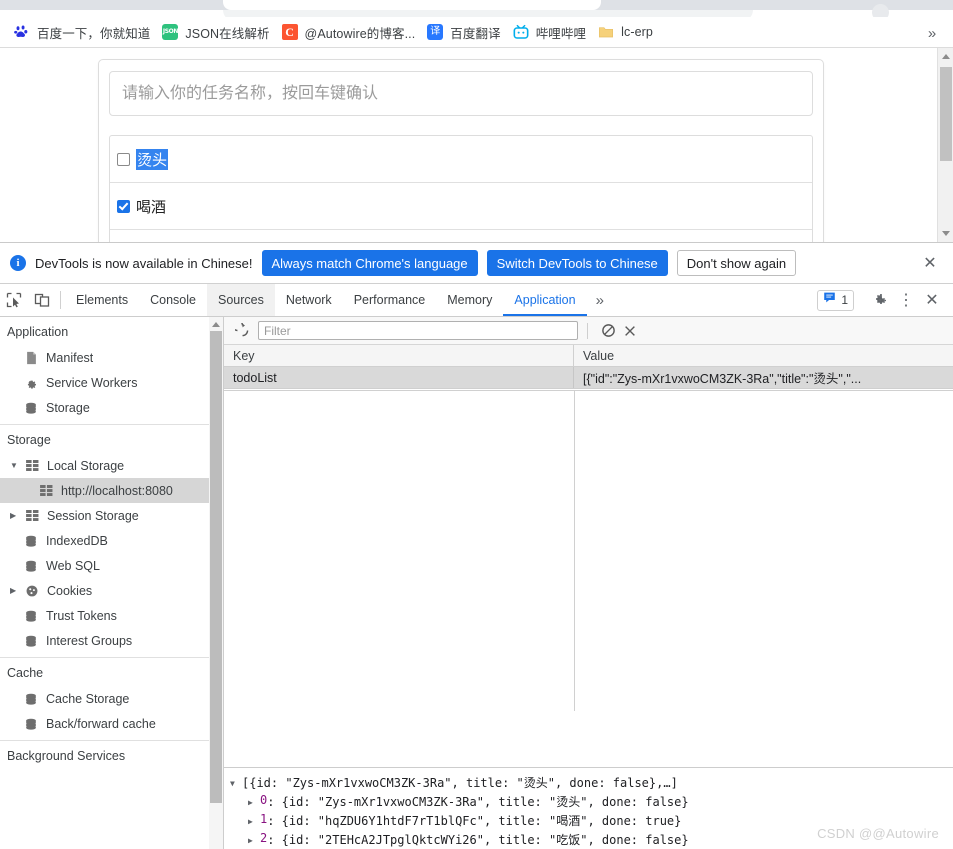 The height and width of the screenshot is (849, 953). Describe the element at coordinates (463, 32) in the screenshot. I see `bookmark-baidu-translate: 译 百度翻译` at that location.